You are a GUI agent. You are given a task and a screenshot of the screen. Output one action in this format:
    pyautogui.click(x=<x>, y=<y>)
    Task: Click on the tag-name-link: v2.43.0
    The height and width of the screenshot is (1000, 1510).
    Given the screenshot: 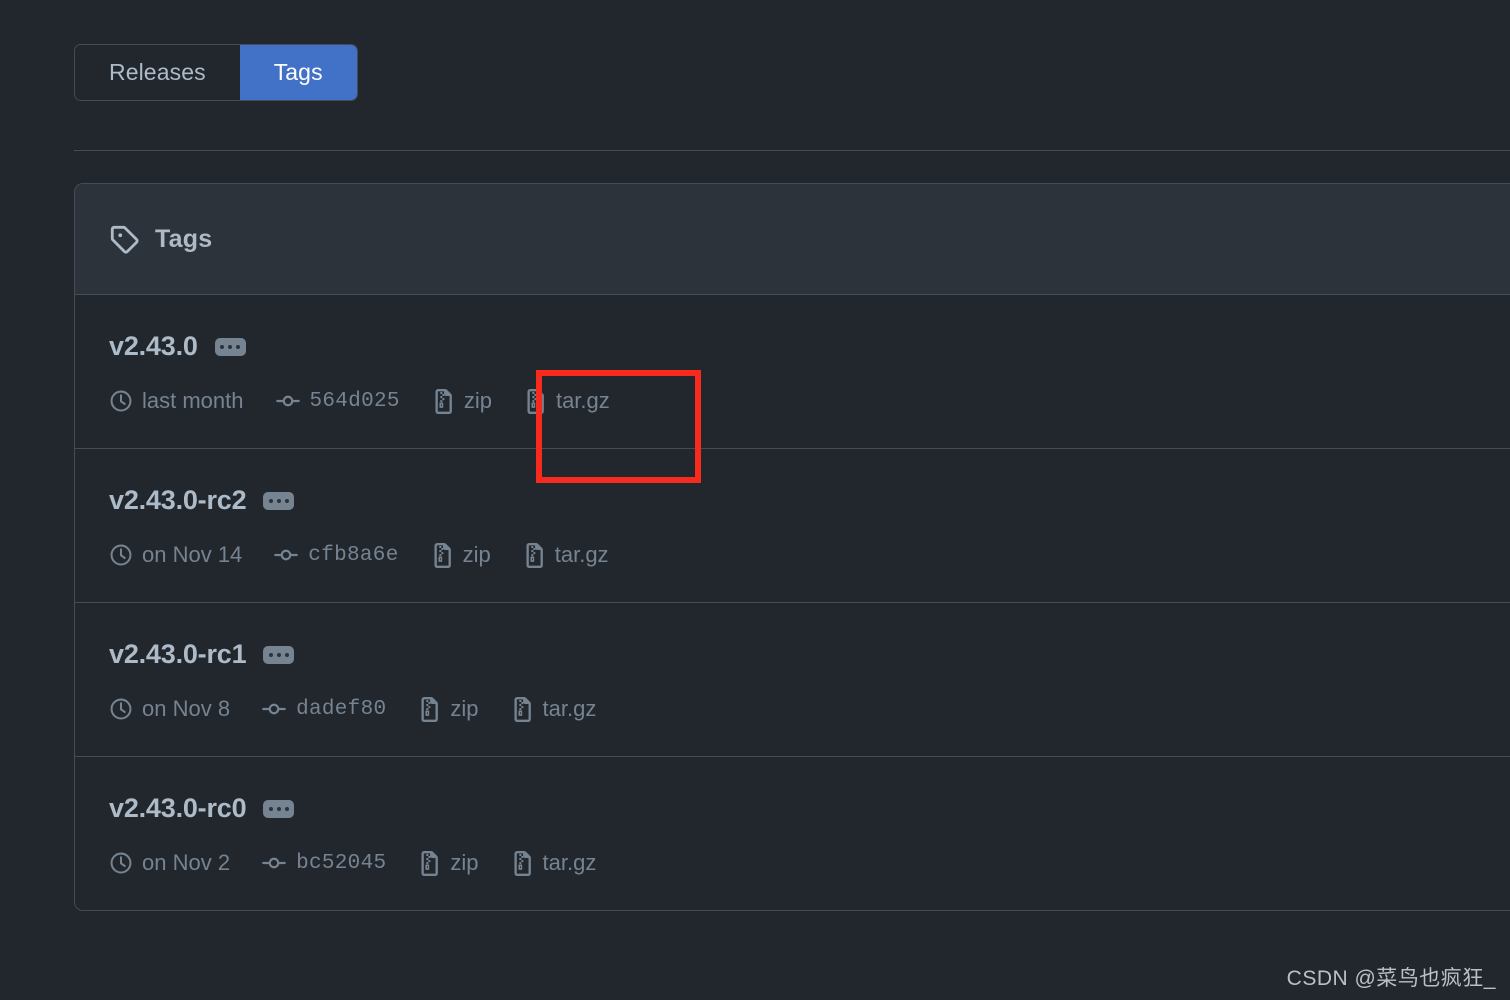 What is the action you would take?
    pyautogui.click(x=153, y=346)
    